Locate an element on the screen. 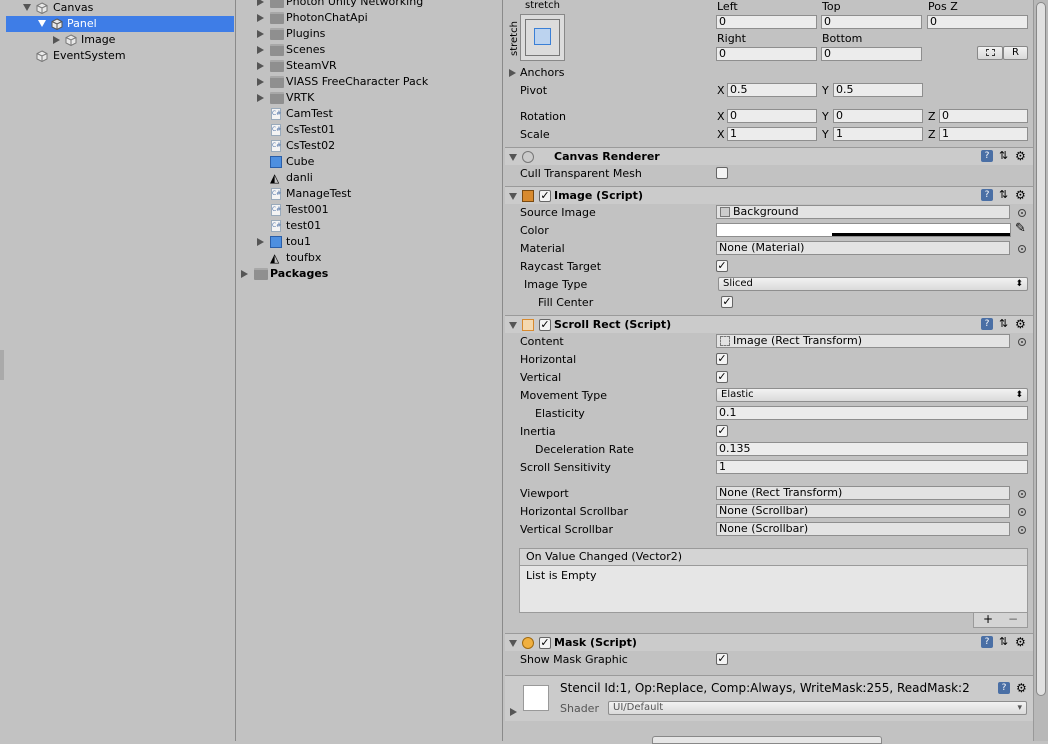 Image resolution: width=1048 pixels, height=744 pixels. scale-z-field: 1 is located at coordinates (983, 134).